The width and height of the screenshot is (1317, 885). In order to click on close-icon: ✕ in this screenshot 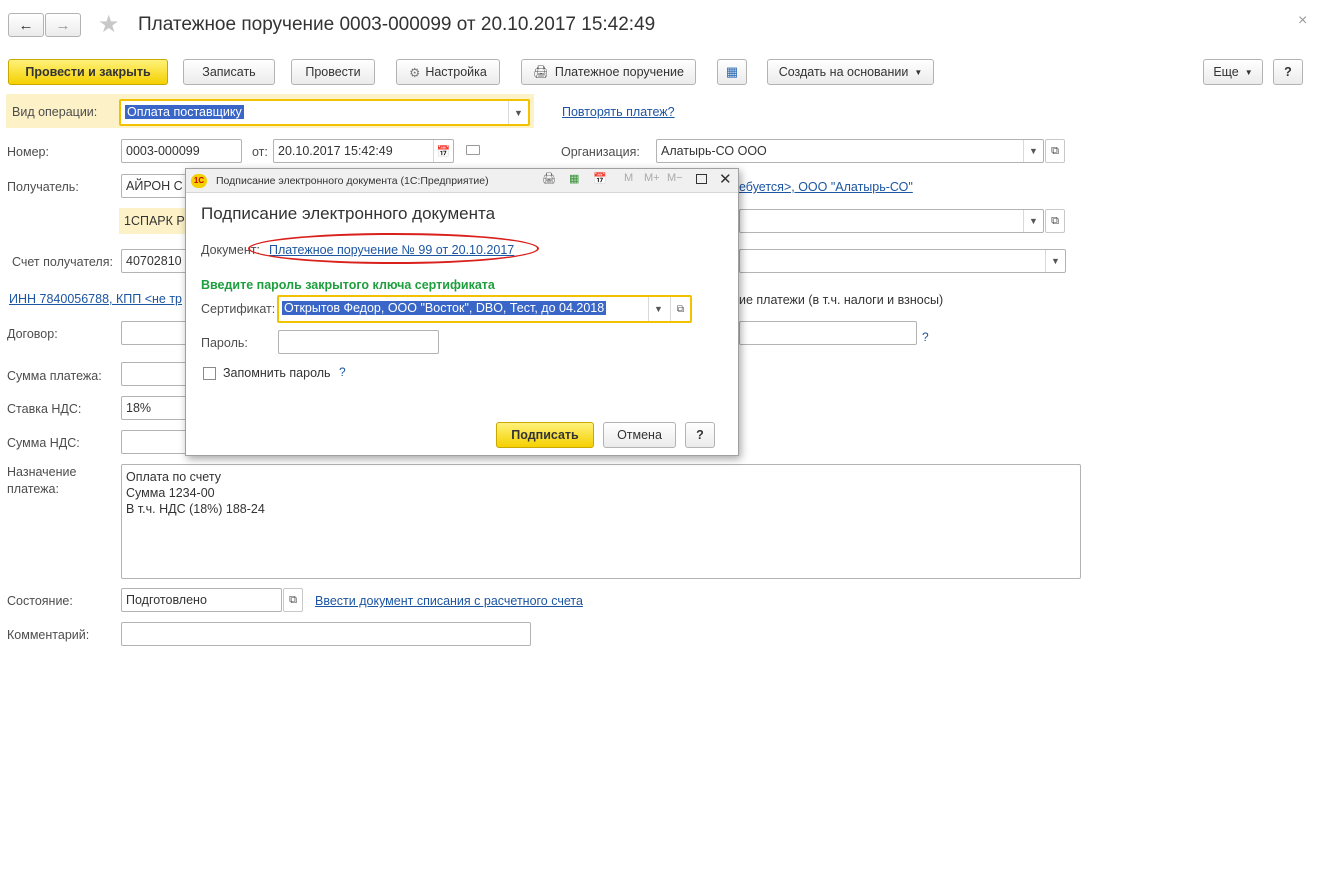, I will do `click(725, 179)`.